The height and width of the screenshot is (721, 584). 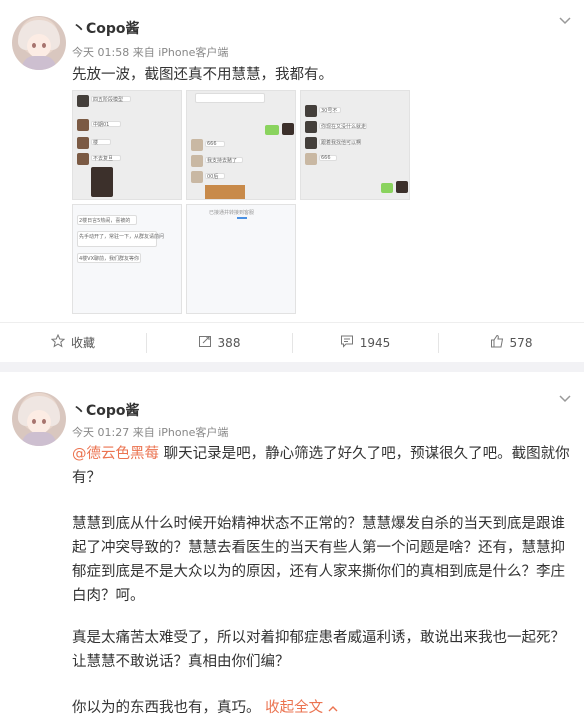 I want to click on star-icon, so click(x=58, y=342).